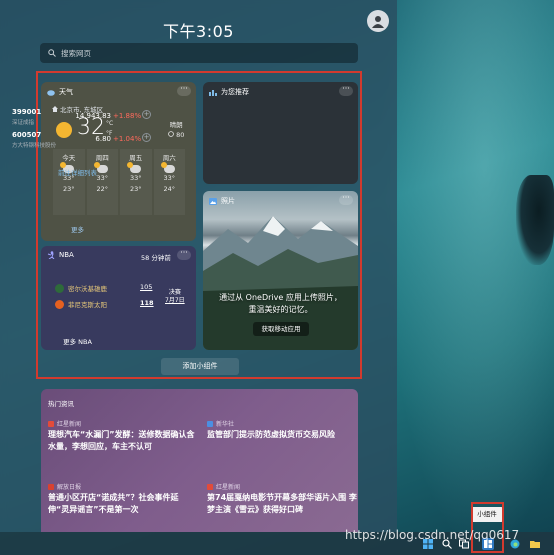  Describe the element at coordinates (535, 544) in the screenshot. I see `file-explorer-icon` at that location.